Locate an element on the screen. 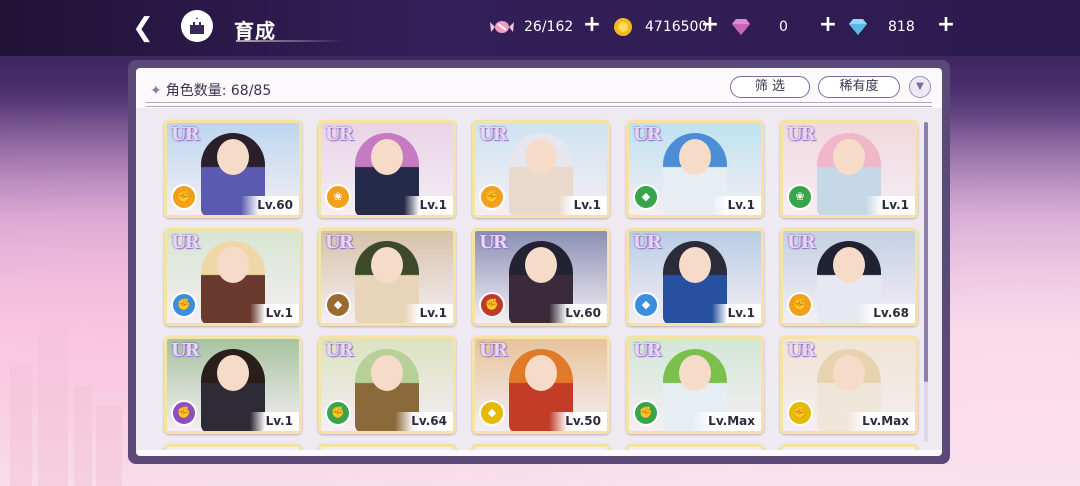 This screenshot has width=1080, height=486. chevron-down-icon: ▼ is located at coordinates (920, 86).